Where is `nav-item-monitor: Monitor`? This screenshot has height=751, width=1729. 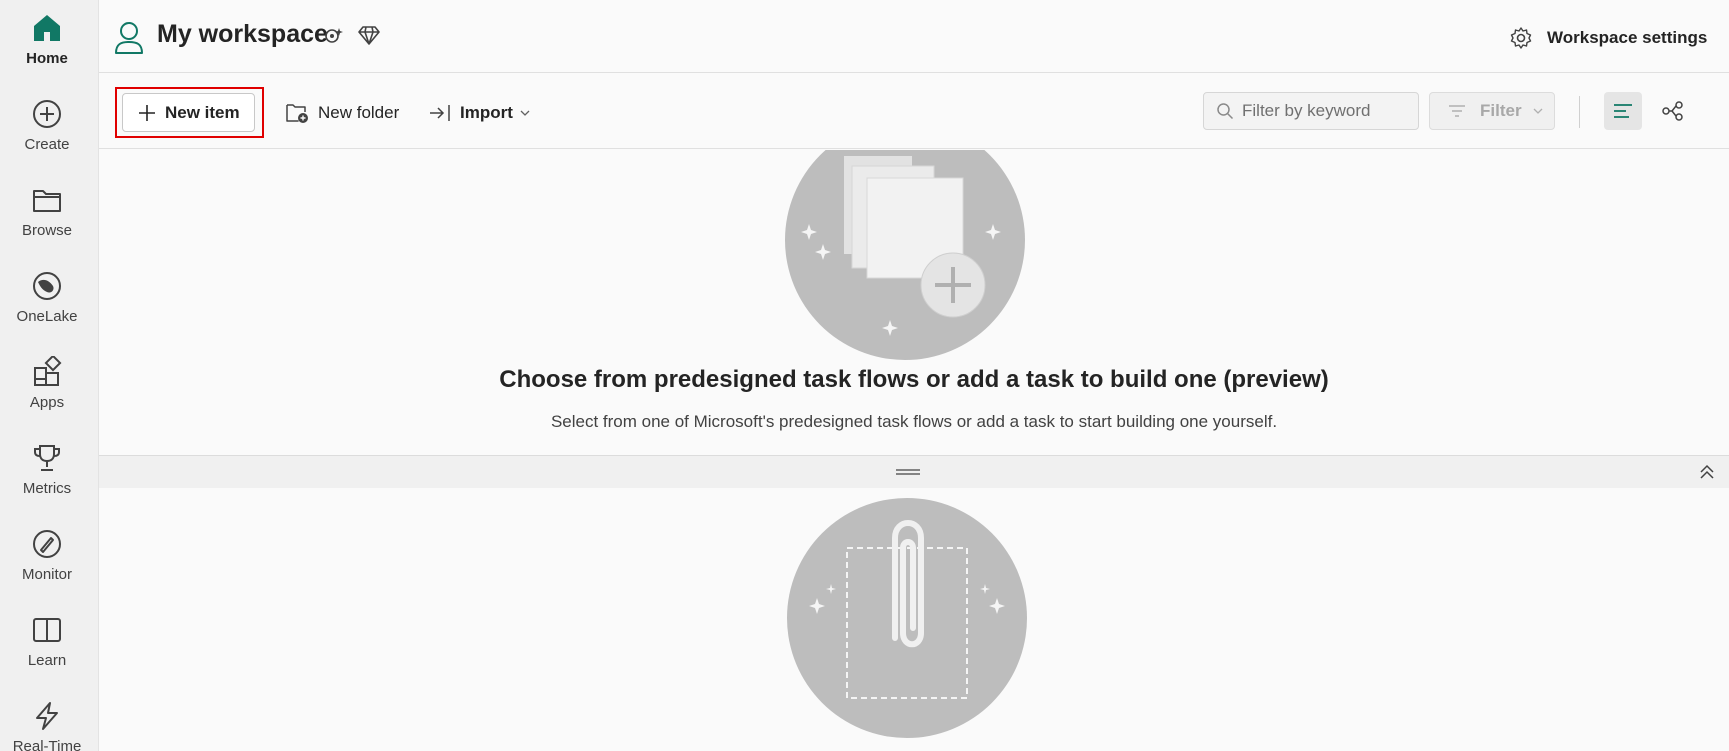 nav-item-monitor: Monitor is located at coordinates (47, 556).